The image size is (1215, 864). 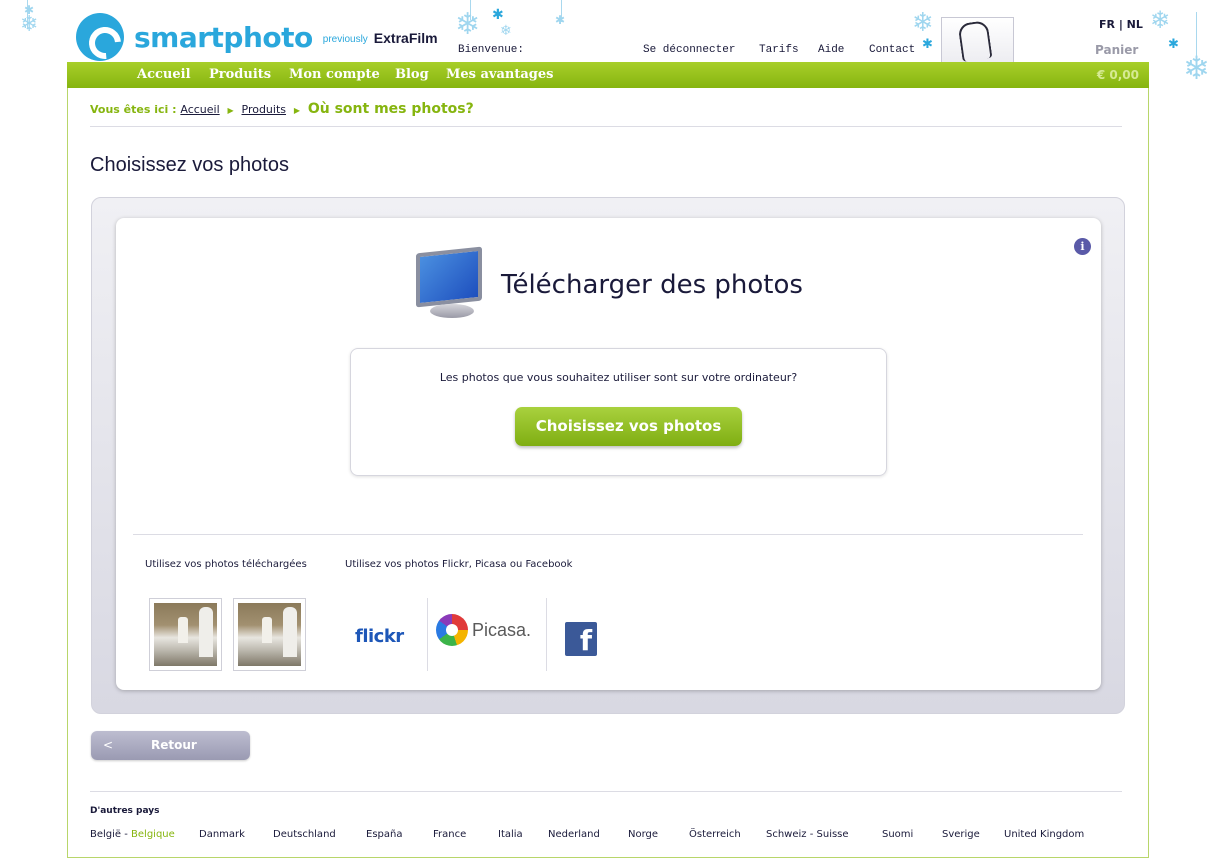 What do you see at coordinates (975, 41) in the screenshot?
I see `bag-handle` at bounding box center [975, 41].